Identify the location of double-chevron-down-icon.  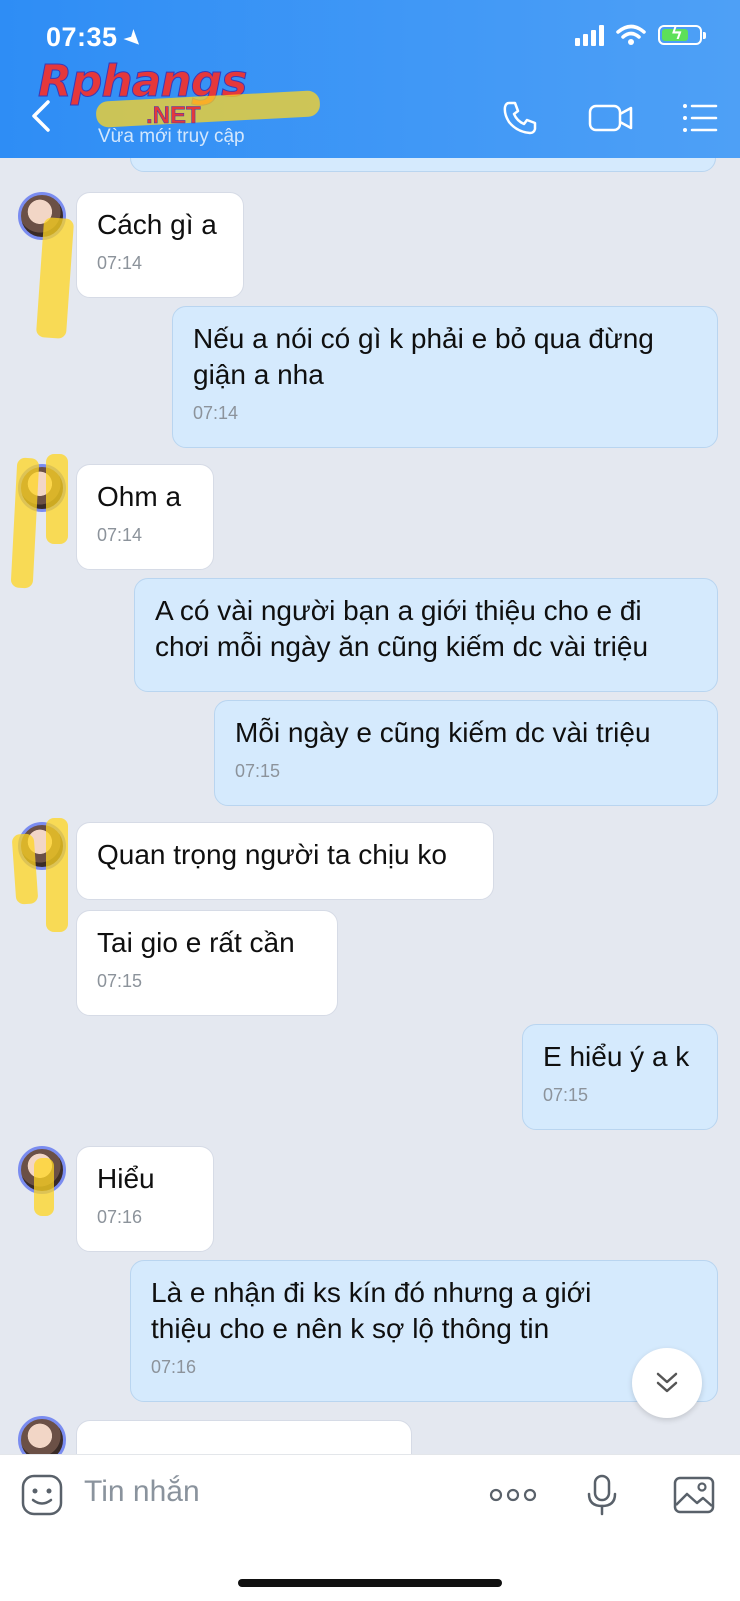
(667, 1382).